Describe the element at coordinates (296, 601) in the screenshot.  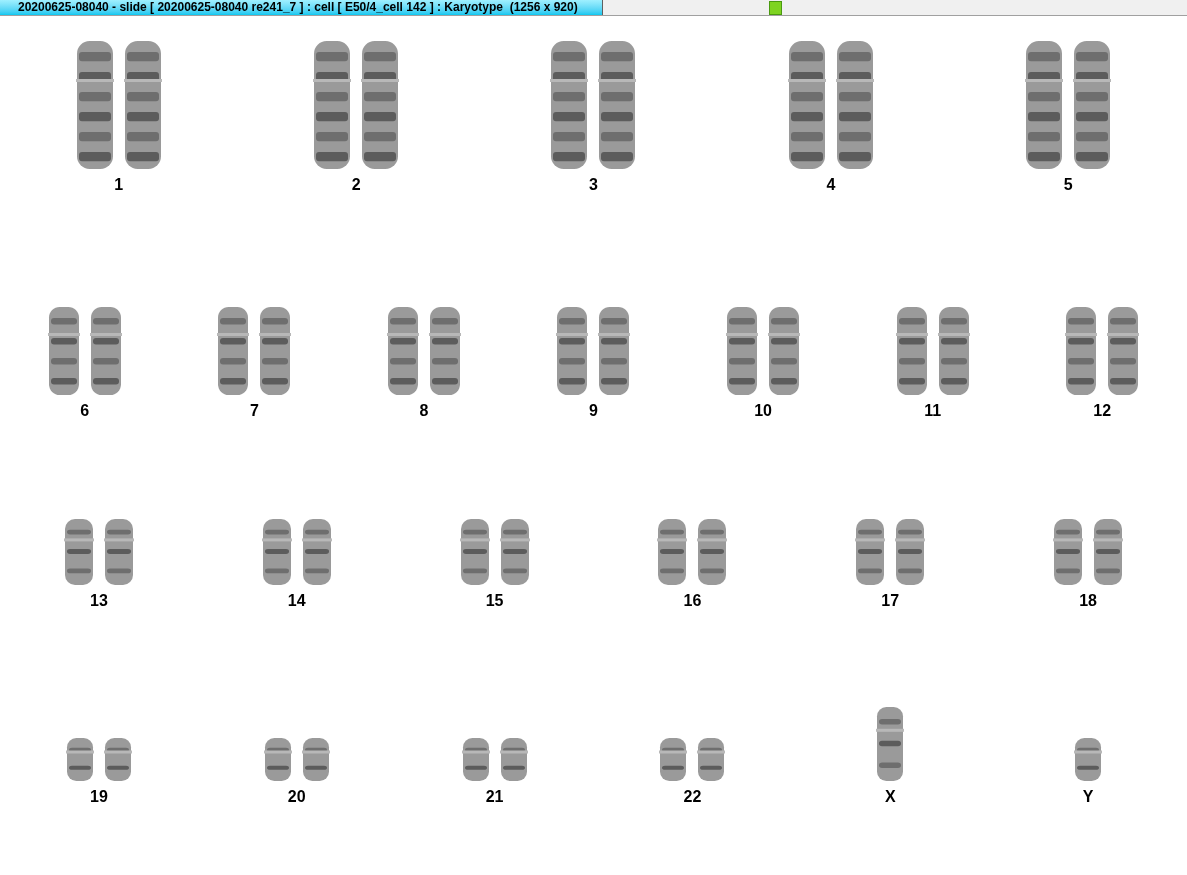
I see `chromosome-label: 14` at that location.